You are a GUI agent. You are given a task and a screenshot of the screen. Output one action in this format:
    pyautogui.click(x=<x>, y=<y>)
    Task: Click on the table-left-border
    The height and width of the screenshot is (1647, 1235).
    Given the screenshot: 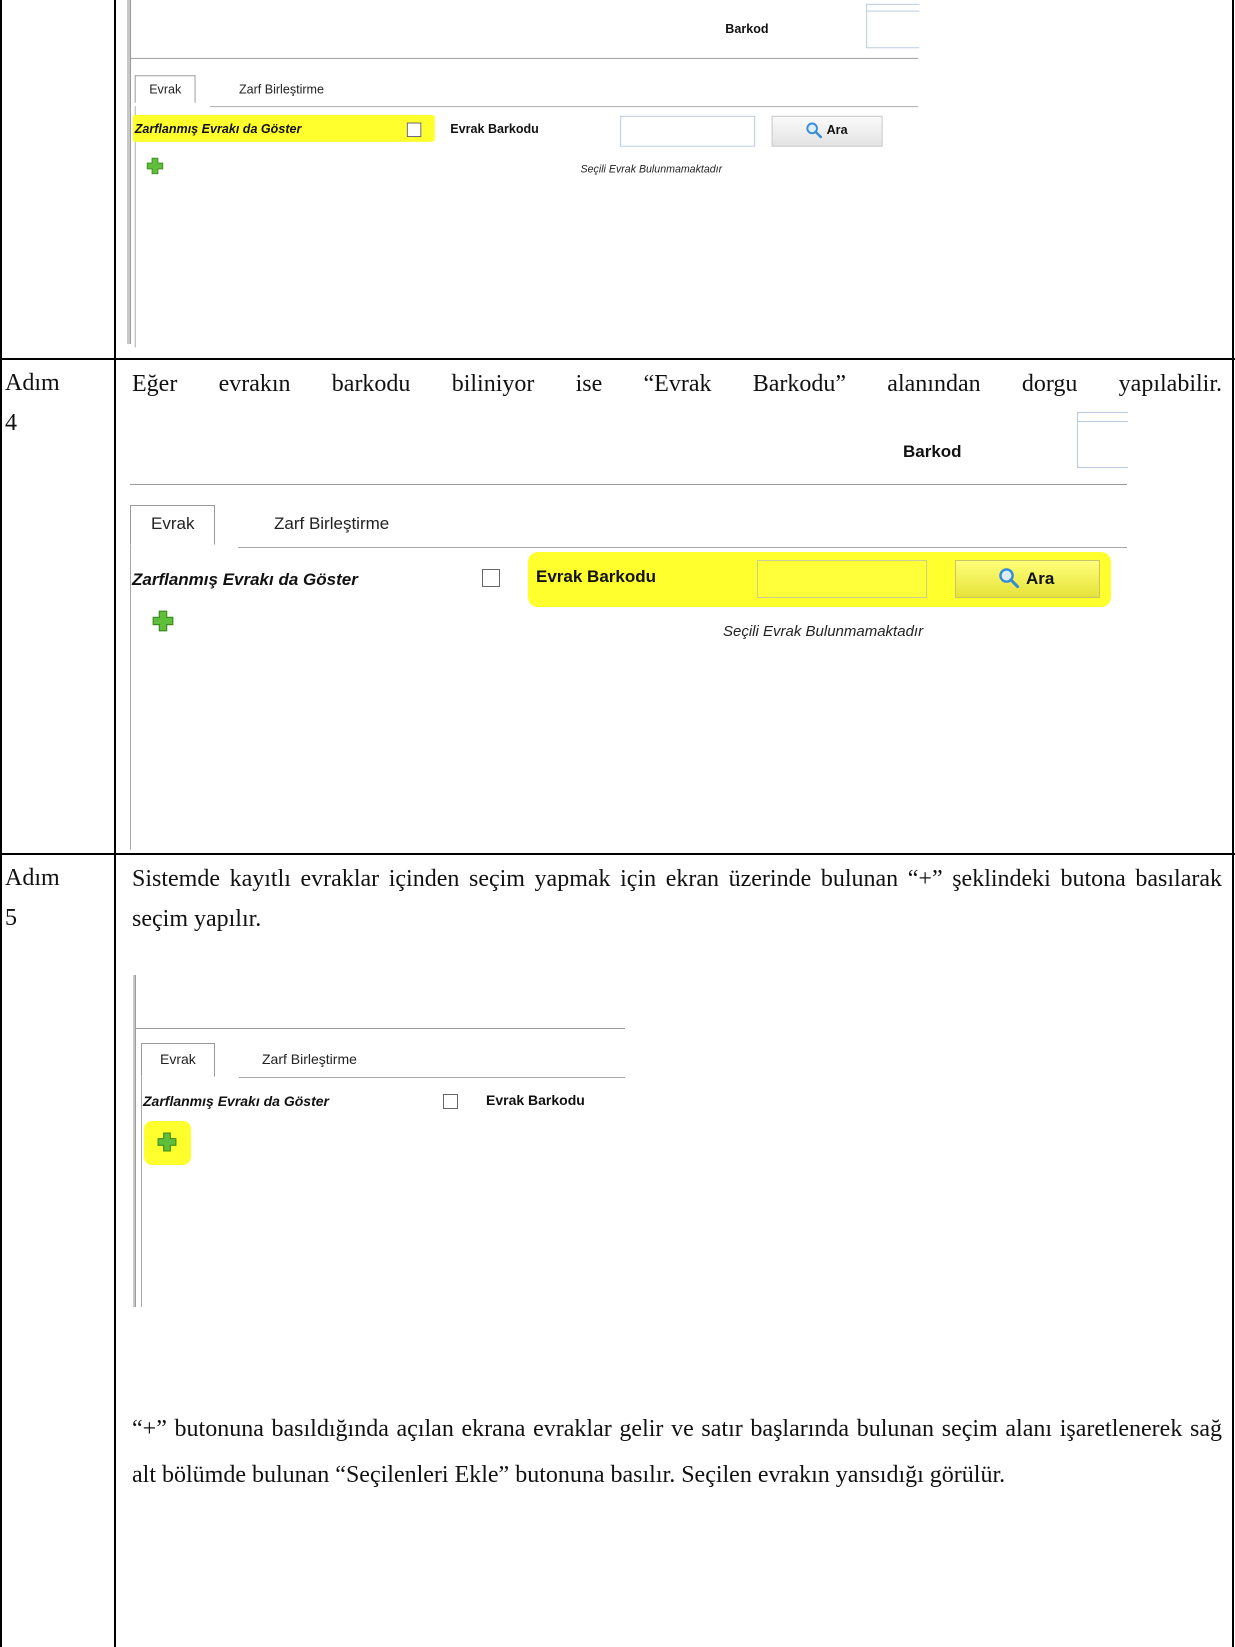 What is the action you would take?
    pyautogui.click(x=1, y=823)
    